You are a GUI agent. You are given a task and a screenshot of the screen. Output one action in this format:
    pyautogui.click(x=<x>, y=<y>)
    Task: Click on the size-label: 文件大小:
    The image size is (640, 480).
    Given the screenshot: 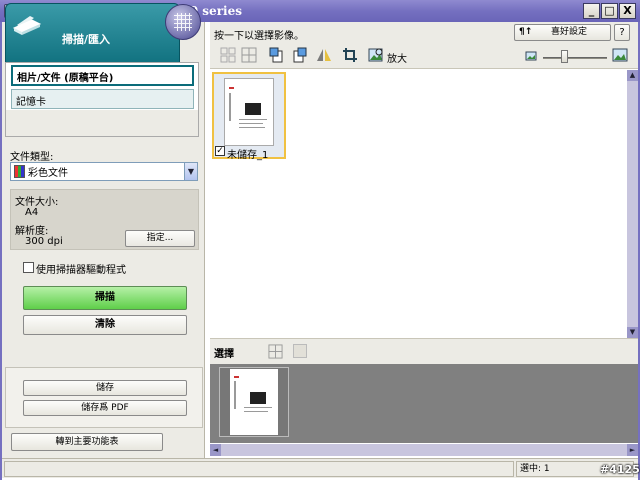 What is the action you would take?
    pyautogui.click(x=37, y=202)
    